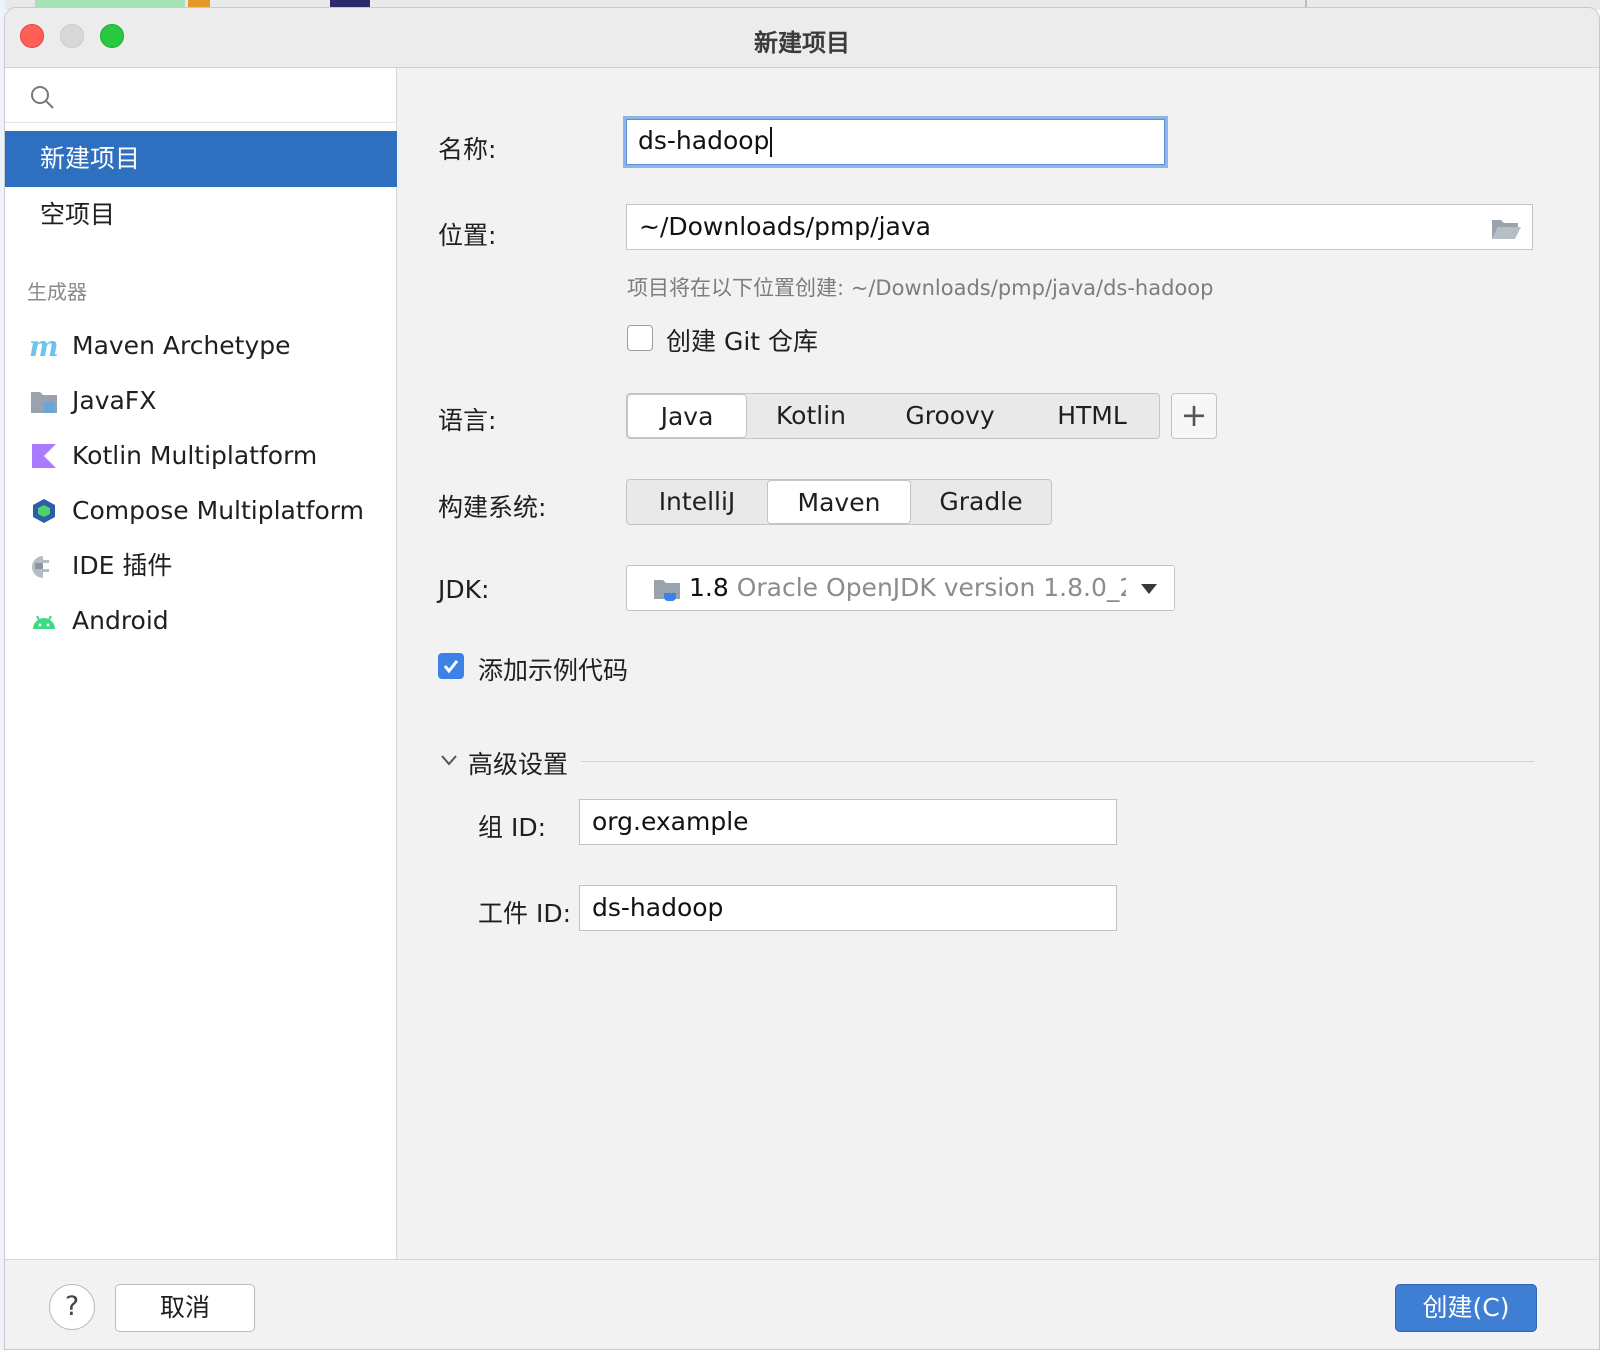  What do you see at coordinates (811, 416) in the screenshot?
I see `language-option-kotlin: Kotlin` at bounding box center [811, 416].